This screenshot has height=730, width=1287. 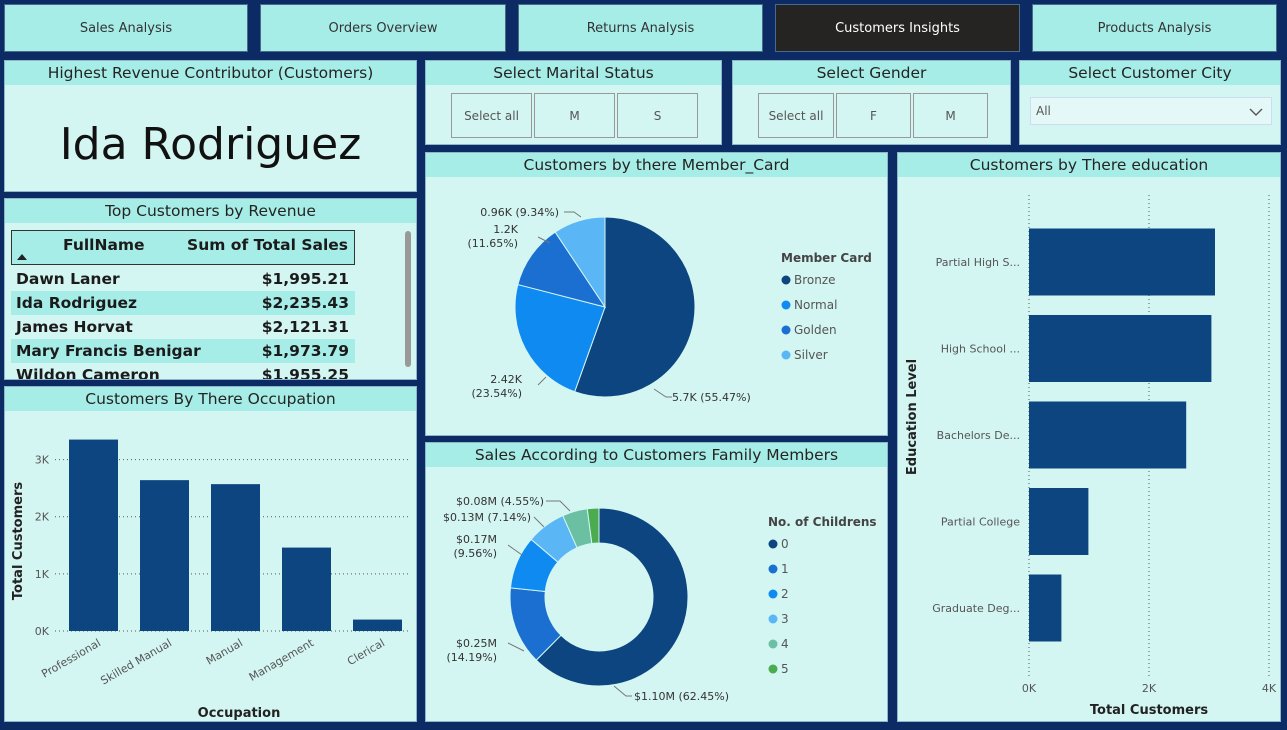 What do you see at coordinates (305, 351) in the screenshot?
I see `row-sales: $1,973.79` at bounding box center [305, 351].